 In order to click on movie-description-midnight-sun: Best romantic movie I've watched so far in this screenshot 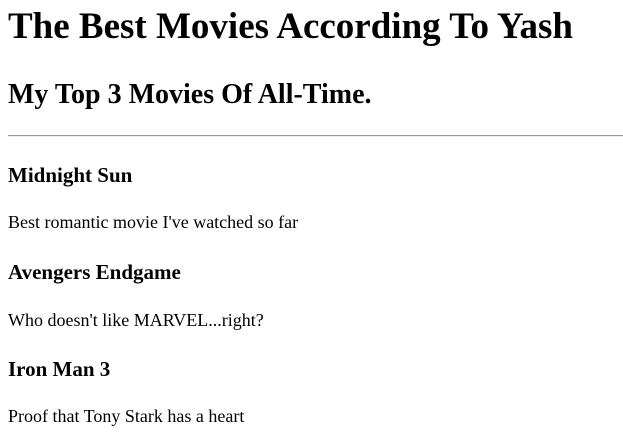, I will do `click(153, 222)`.